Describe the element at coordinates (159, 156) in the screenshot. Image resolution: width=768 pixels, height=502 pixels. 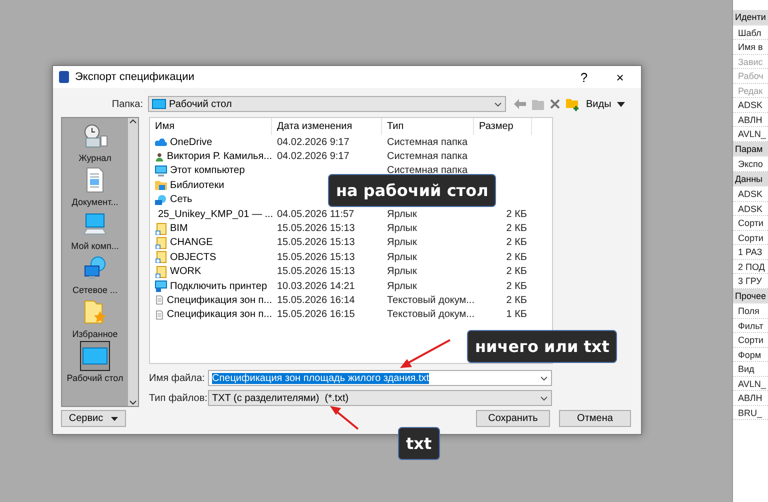
I see `user-icon` at that location.